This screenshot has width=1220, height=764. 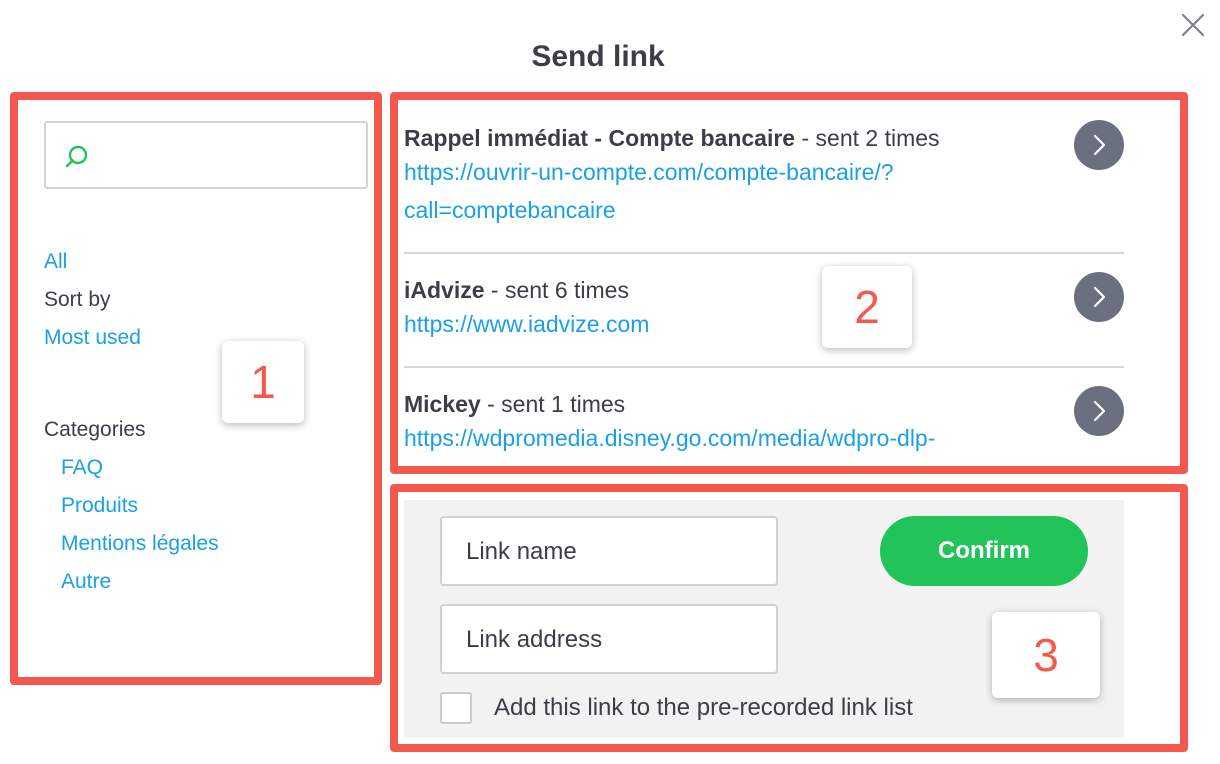 What do you see at coordinates (764, 210) in the screenshot?
I see `link-url-continued: call=comptebancaire` at bounding box center [764, 210].